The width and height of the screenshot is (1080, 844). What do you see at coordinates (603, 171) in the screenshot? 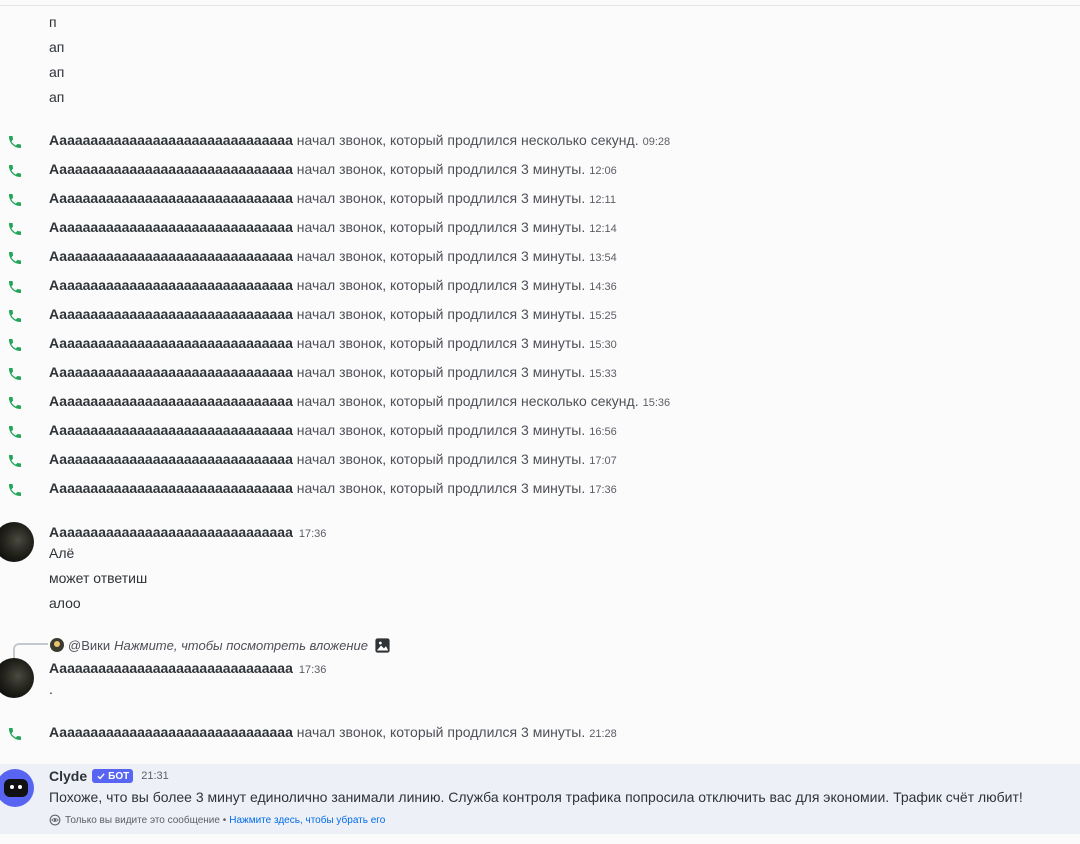
I see `call-timestamp: 12:06` at bounding box center [603, 171].